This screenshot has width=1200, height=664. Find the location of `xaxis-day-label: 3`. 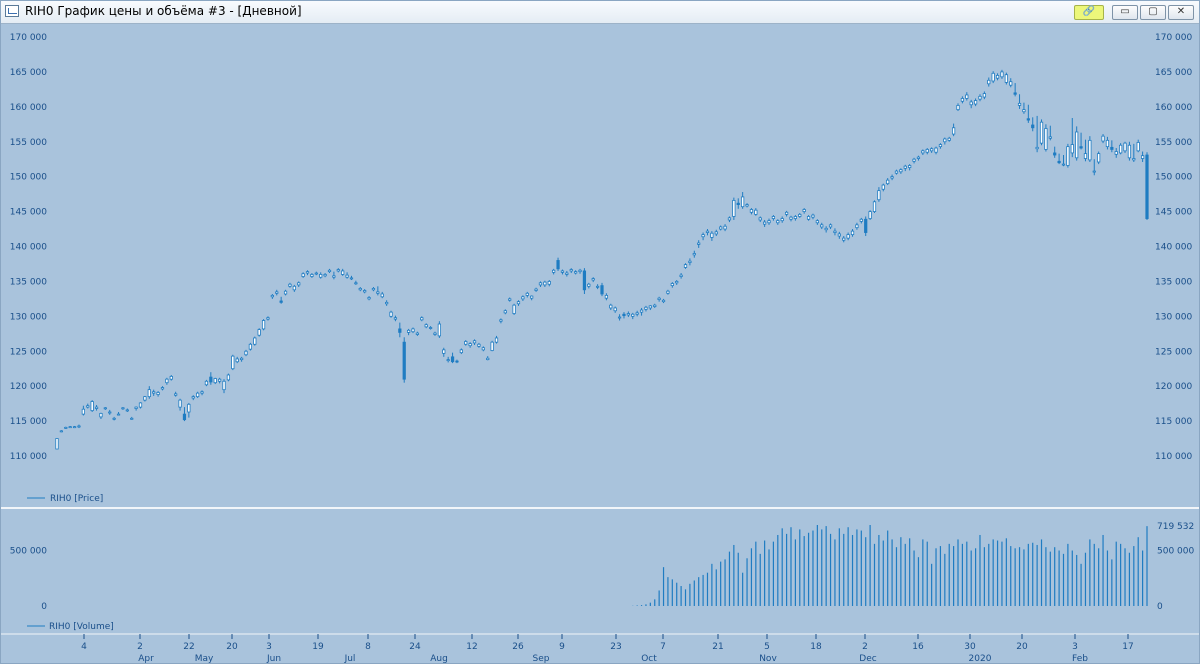

xaxis-day-label: 3 is located at coordinates (1075, 647).